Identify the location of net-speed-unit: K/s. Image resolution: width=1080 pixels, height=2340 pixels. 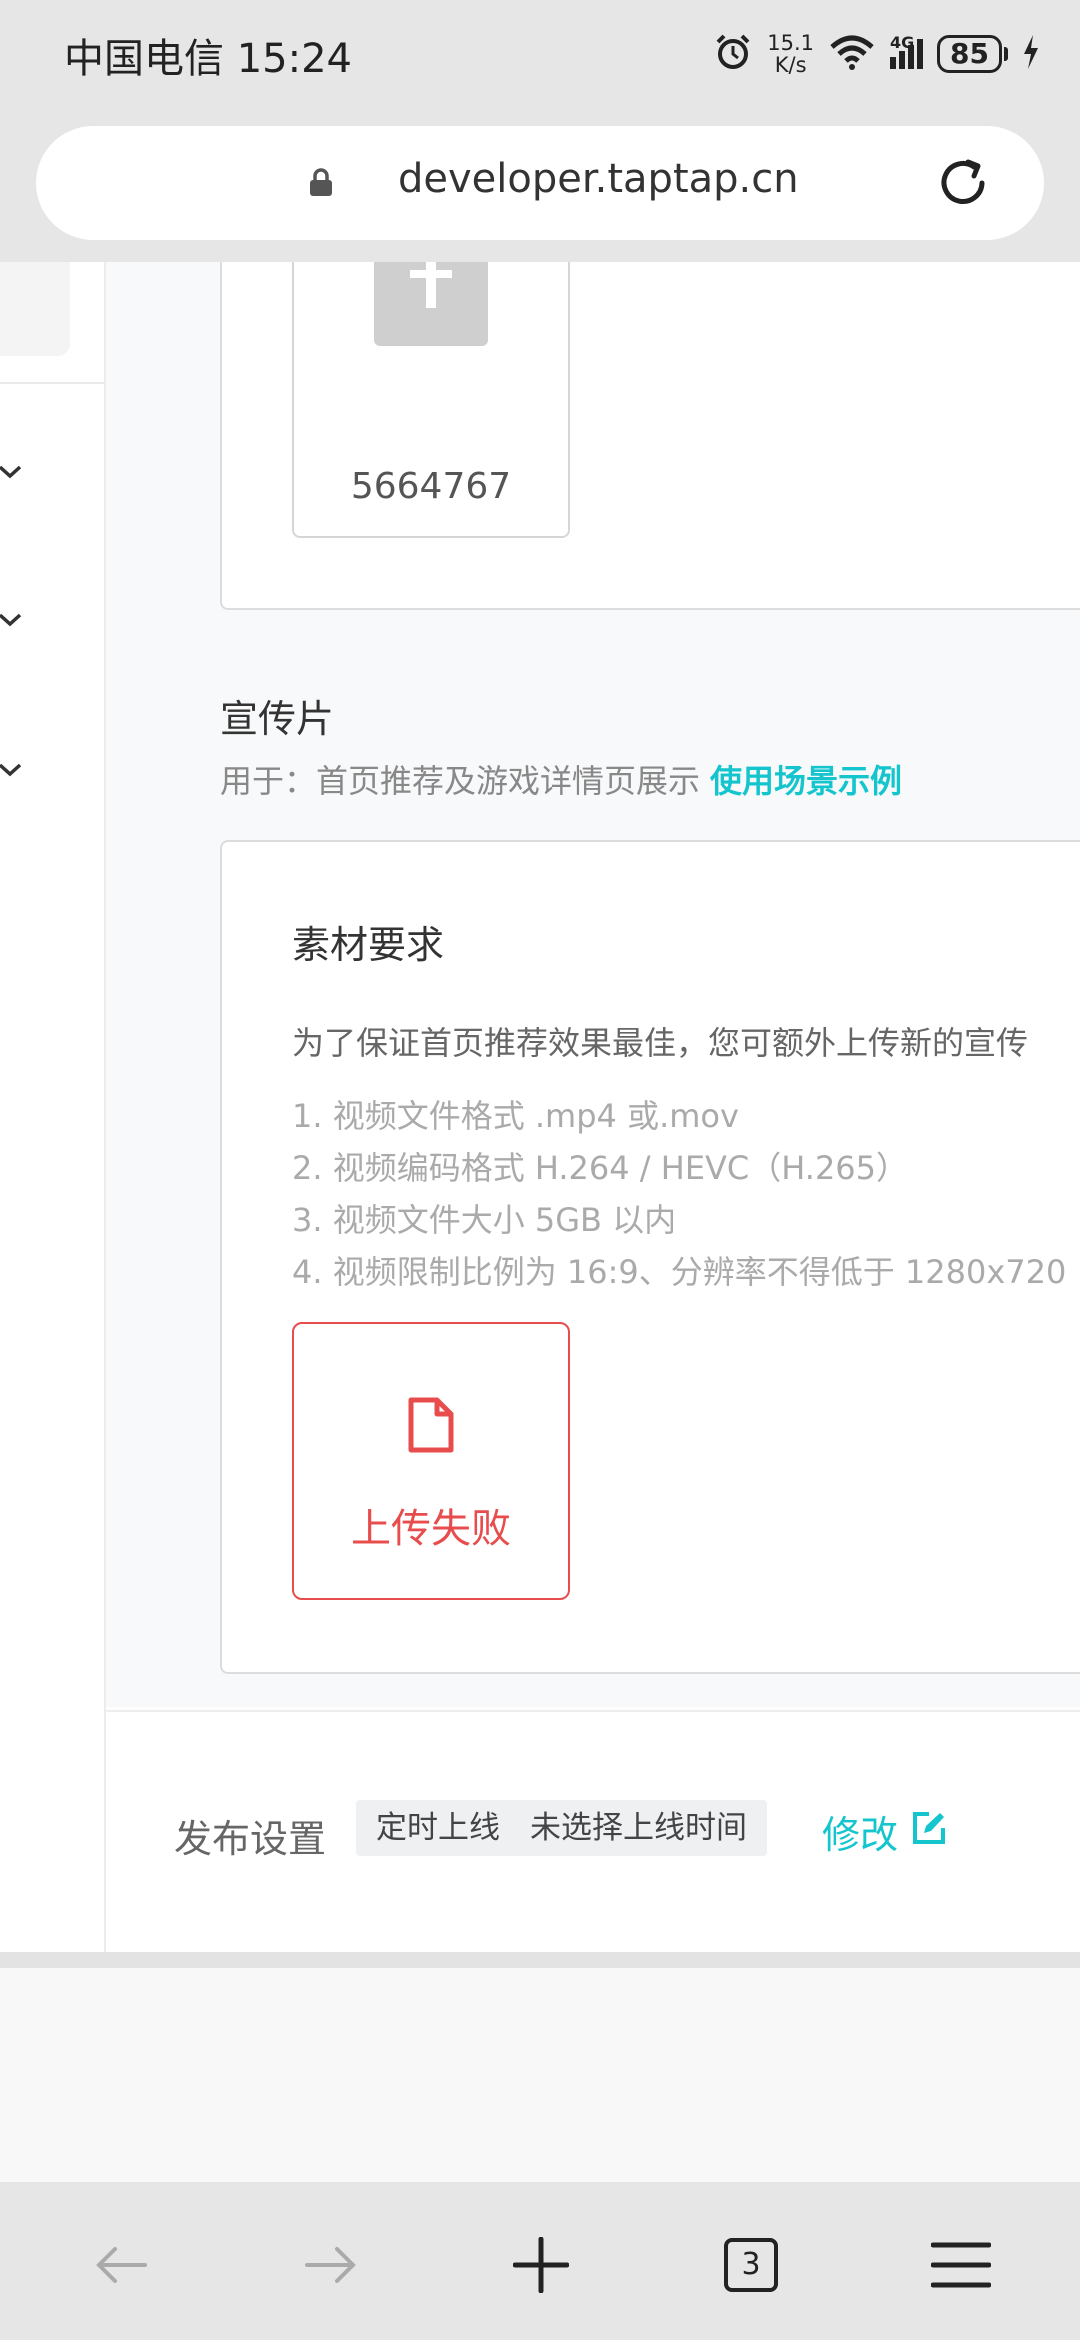
(790, 65).